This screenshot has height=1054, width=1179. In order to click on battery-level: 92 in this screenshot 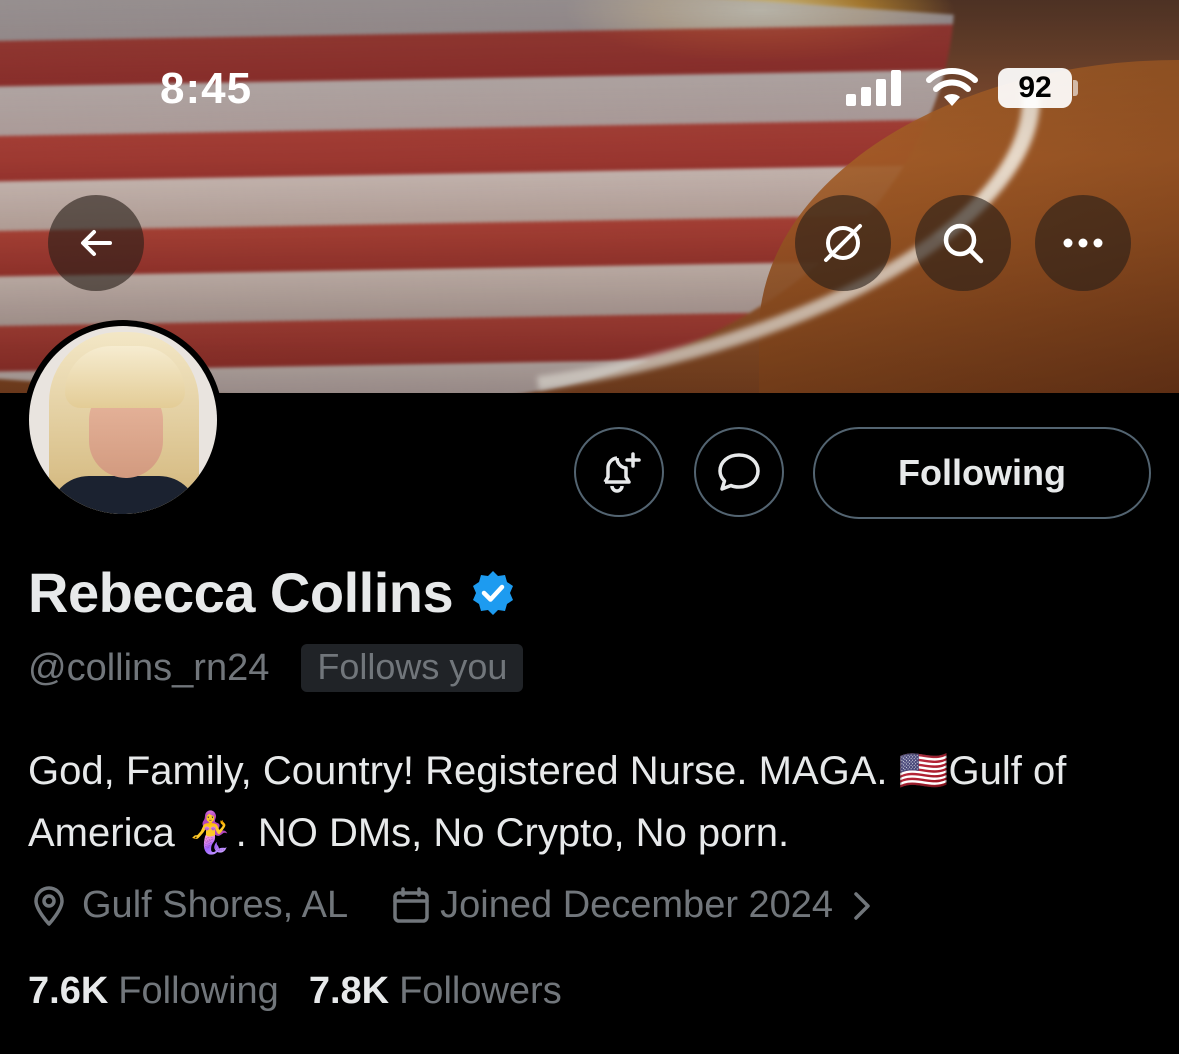, I will do `click(1035, 87)`.